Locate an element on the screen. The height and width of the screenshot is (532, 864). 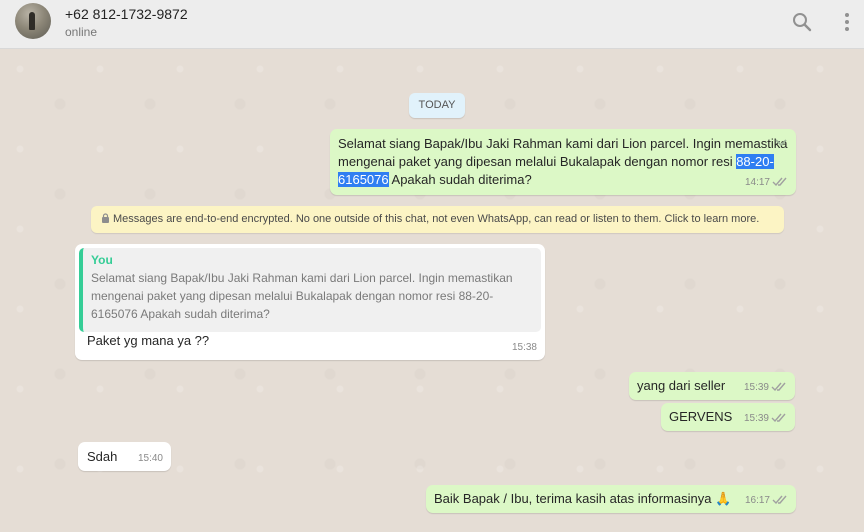
message-text: Apakah sudah diterima? is located at coordinates (460, 179).